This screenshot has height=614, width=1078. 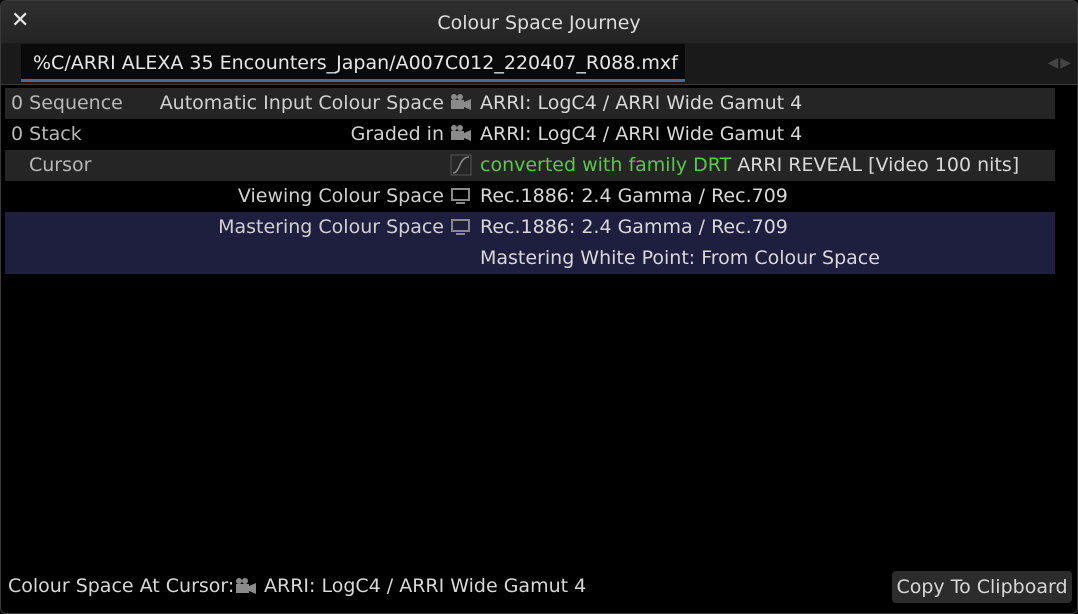 I want to click on row-stage: Cursor, so click(x=60, y=165).